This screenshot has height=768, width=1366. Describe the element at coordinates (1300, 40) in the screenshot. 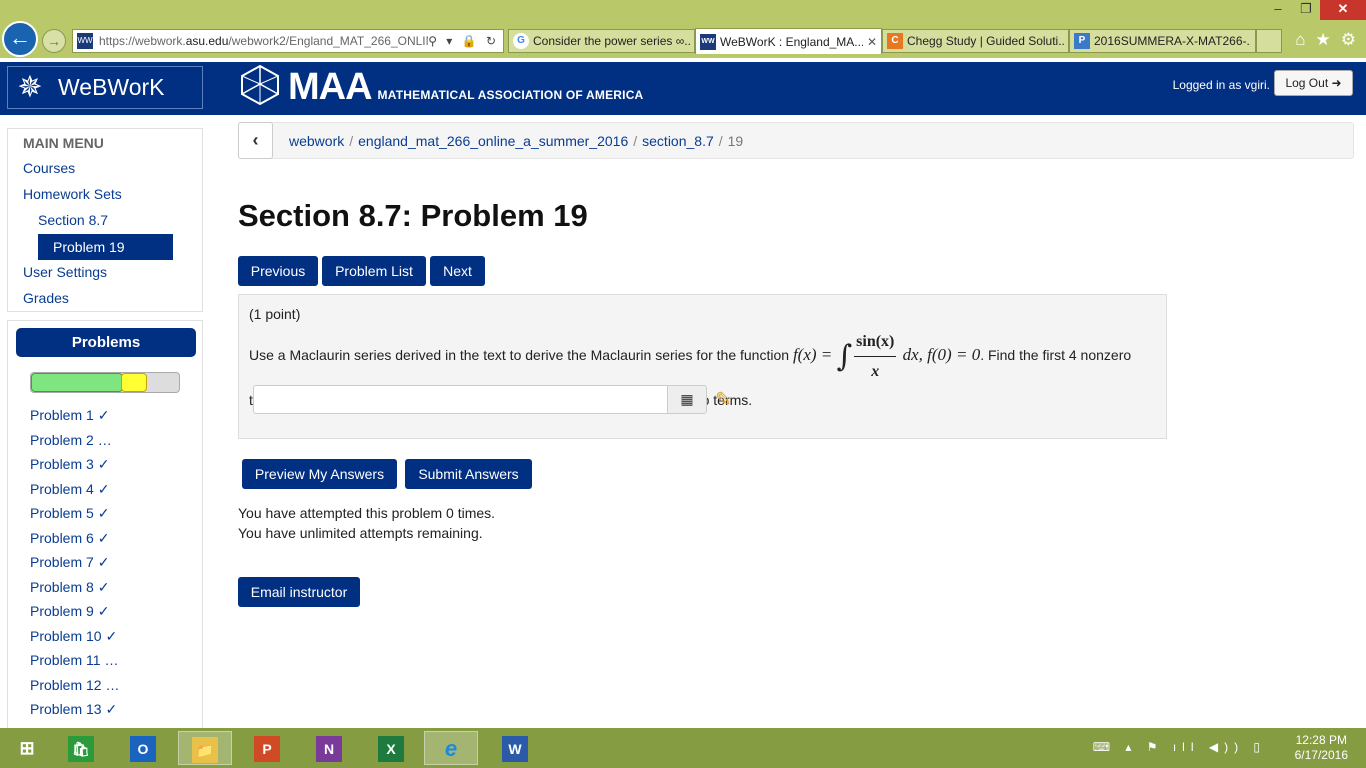

I see `home-icon: ⌂` at that location.